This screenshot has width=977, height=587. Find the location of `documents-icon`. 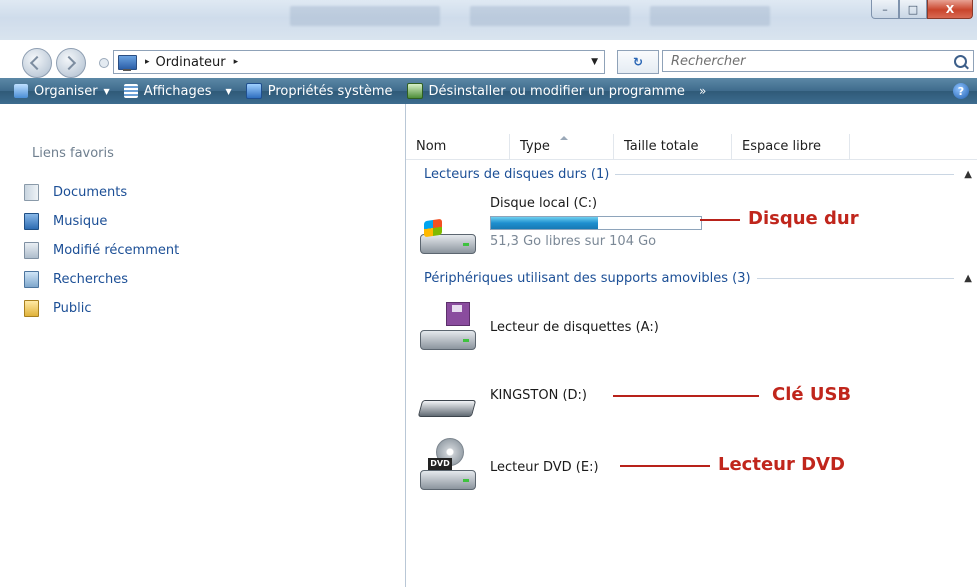

documents-icon is located at coordinates (31, 192).